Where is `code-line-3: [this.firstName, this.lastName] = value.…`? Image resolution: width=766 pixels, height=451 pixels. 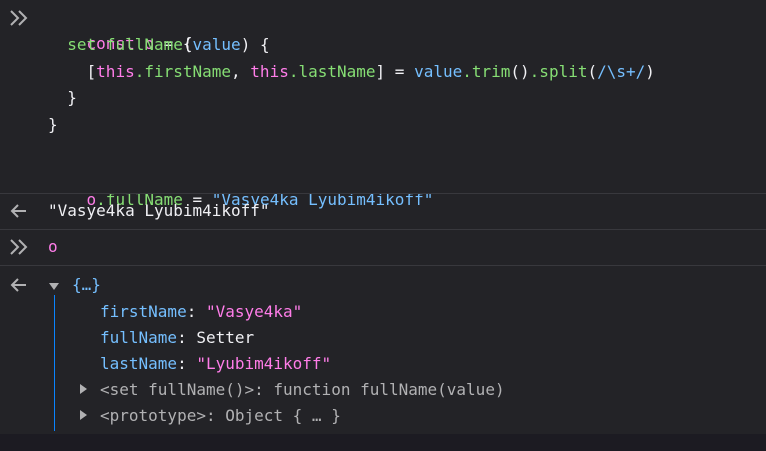 code-line-3: [this.firstName, this.lastName] = value.… is located at coordinates (351, 72).